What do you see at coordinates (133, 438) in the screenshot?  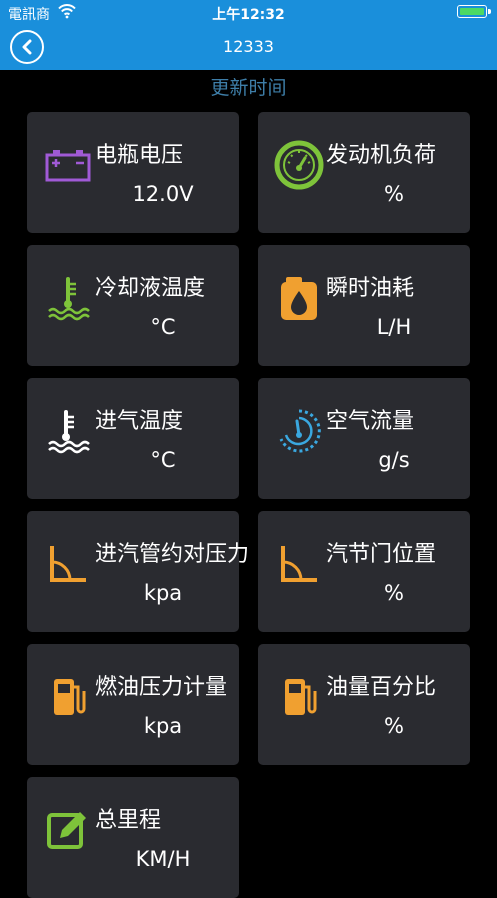 I see `card-intake-temp: 进气温度 °C` at bounding box center [133, 438].